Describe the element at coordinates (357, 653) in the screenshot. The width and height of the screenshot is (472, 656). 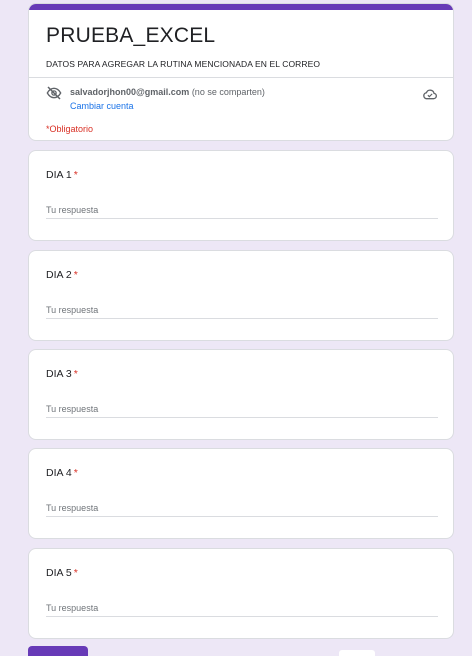
I see `clear-form-button` at that location.